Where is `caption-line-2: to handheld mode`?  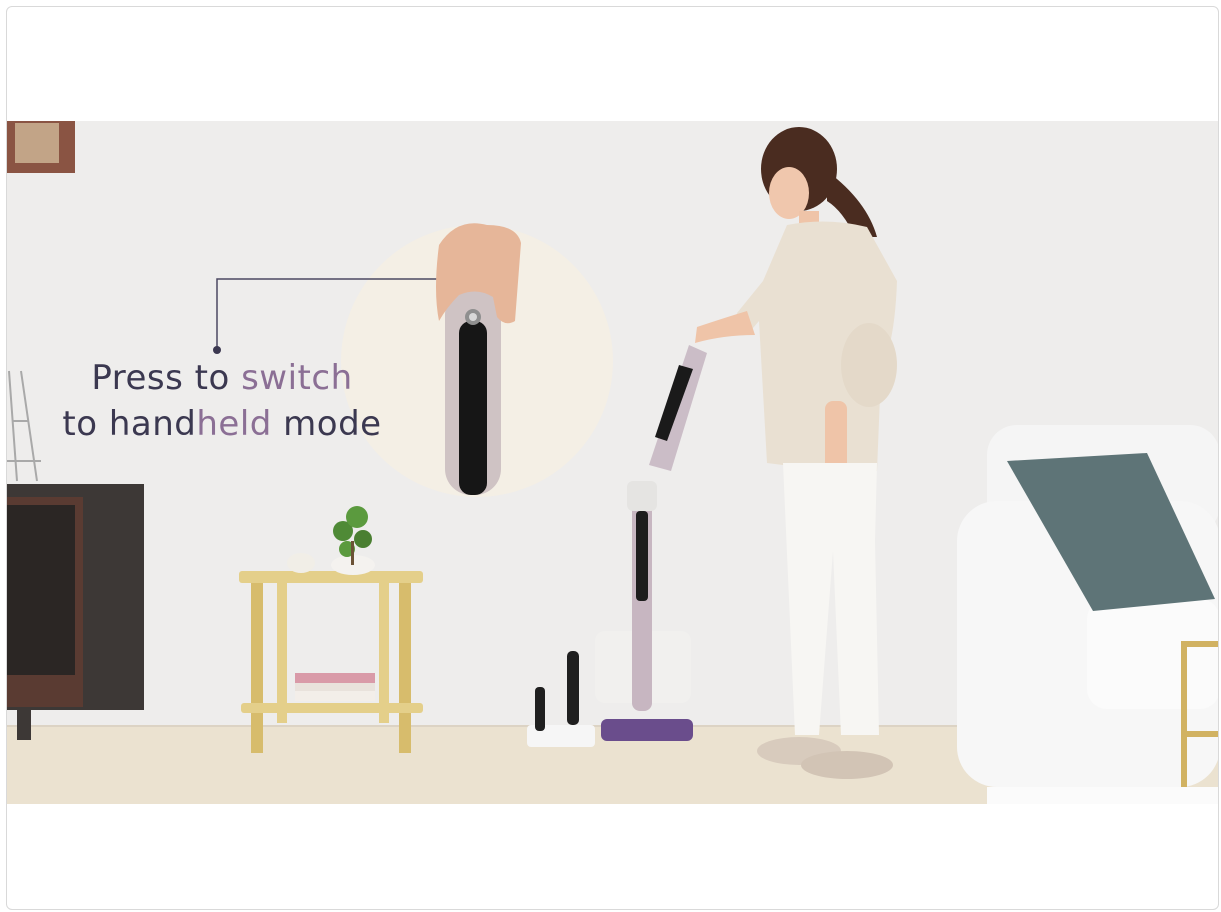
caption-line-2: to handheld mode is located at coordinates (222, 424).